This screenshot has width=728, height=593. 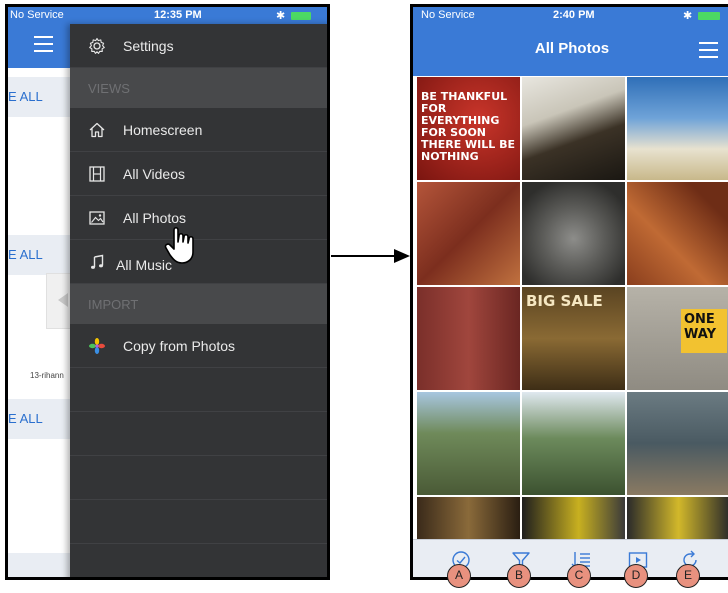 I want to click on photo-thumbnail: ONE WAY, so click(x=677, y=338).